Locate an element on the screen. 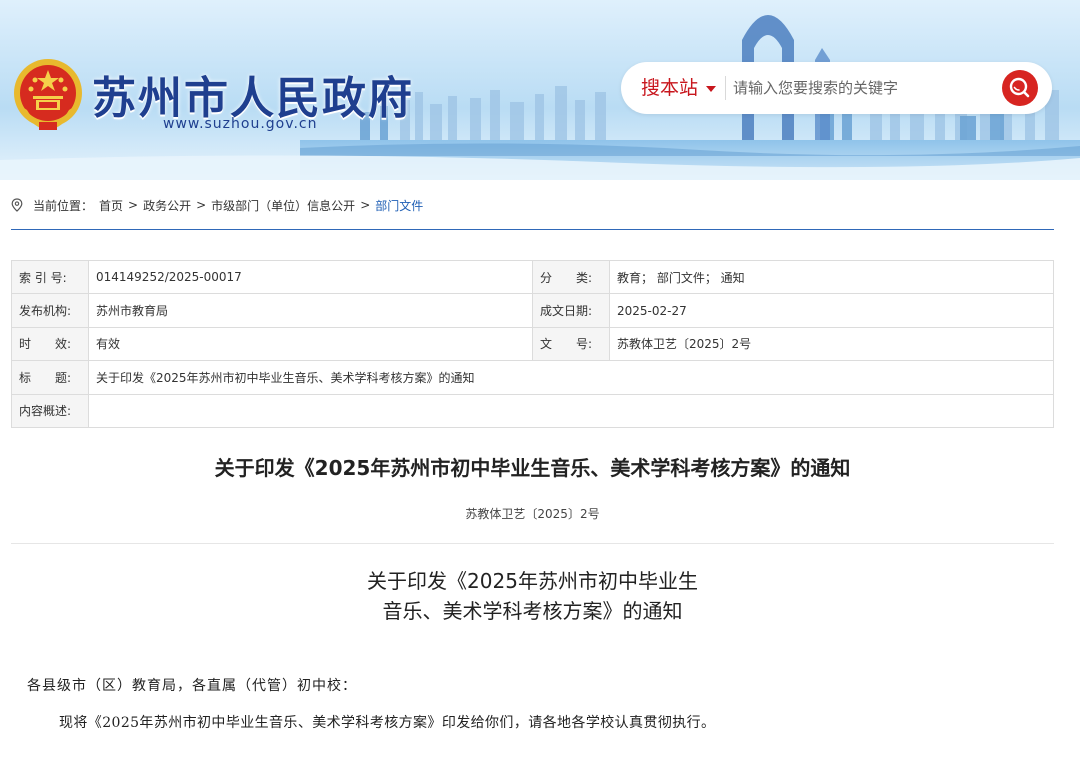 This screenshot has height=757, width=1080. body-title-line-2: 音乐、美术学科考核方案》的通知 is located at coordinates (532, 611).